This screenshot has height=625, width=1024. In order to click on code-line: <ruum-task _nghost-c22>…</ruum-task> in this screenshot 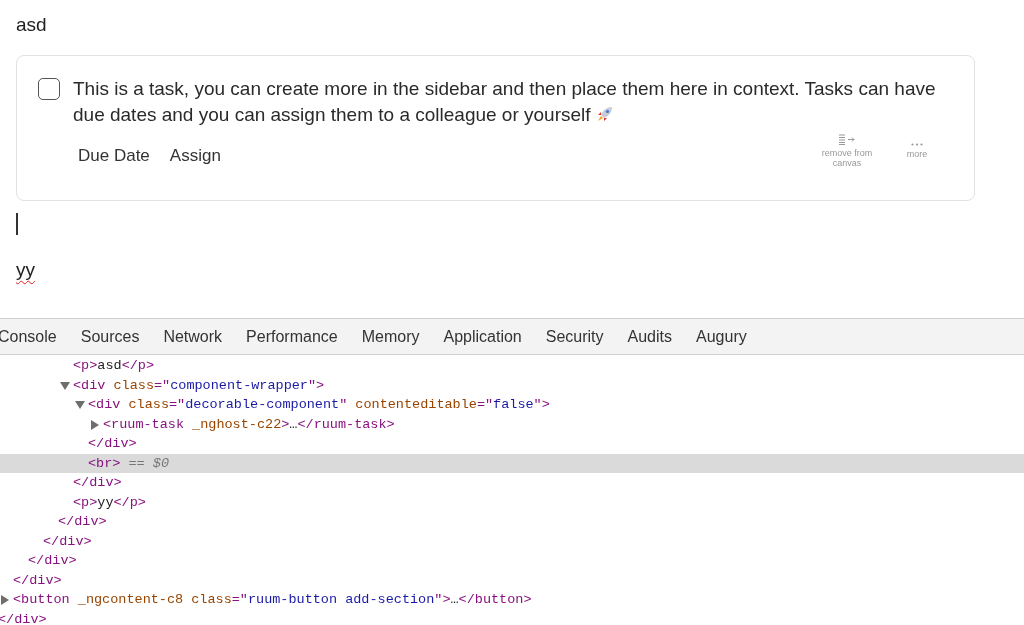, I will do `click(249, 424)`.